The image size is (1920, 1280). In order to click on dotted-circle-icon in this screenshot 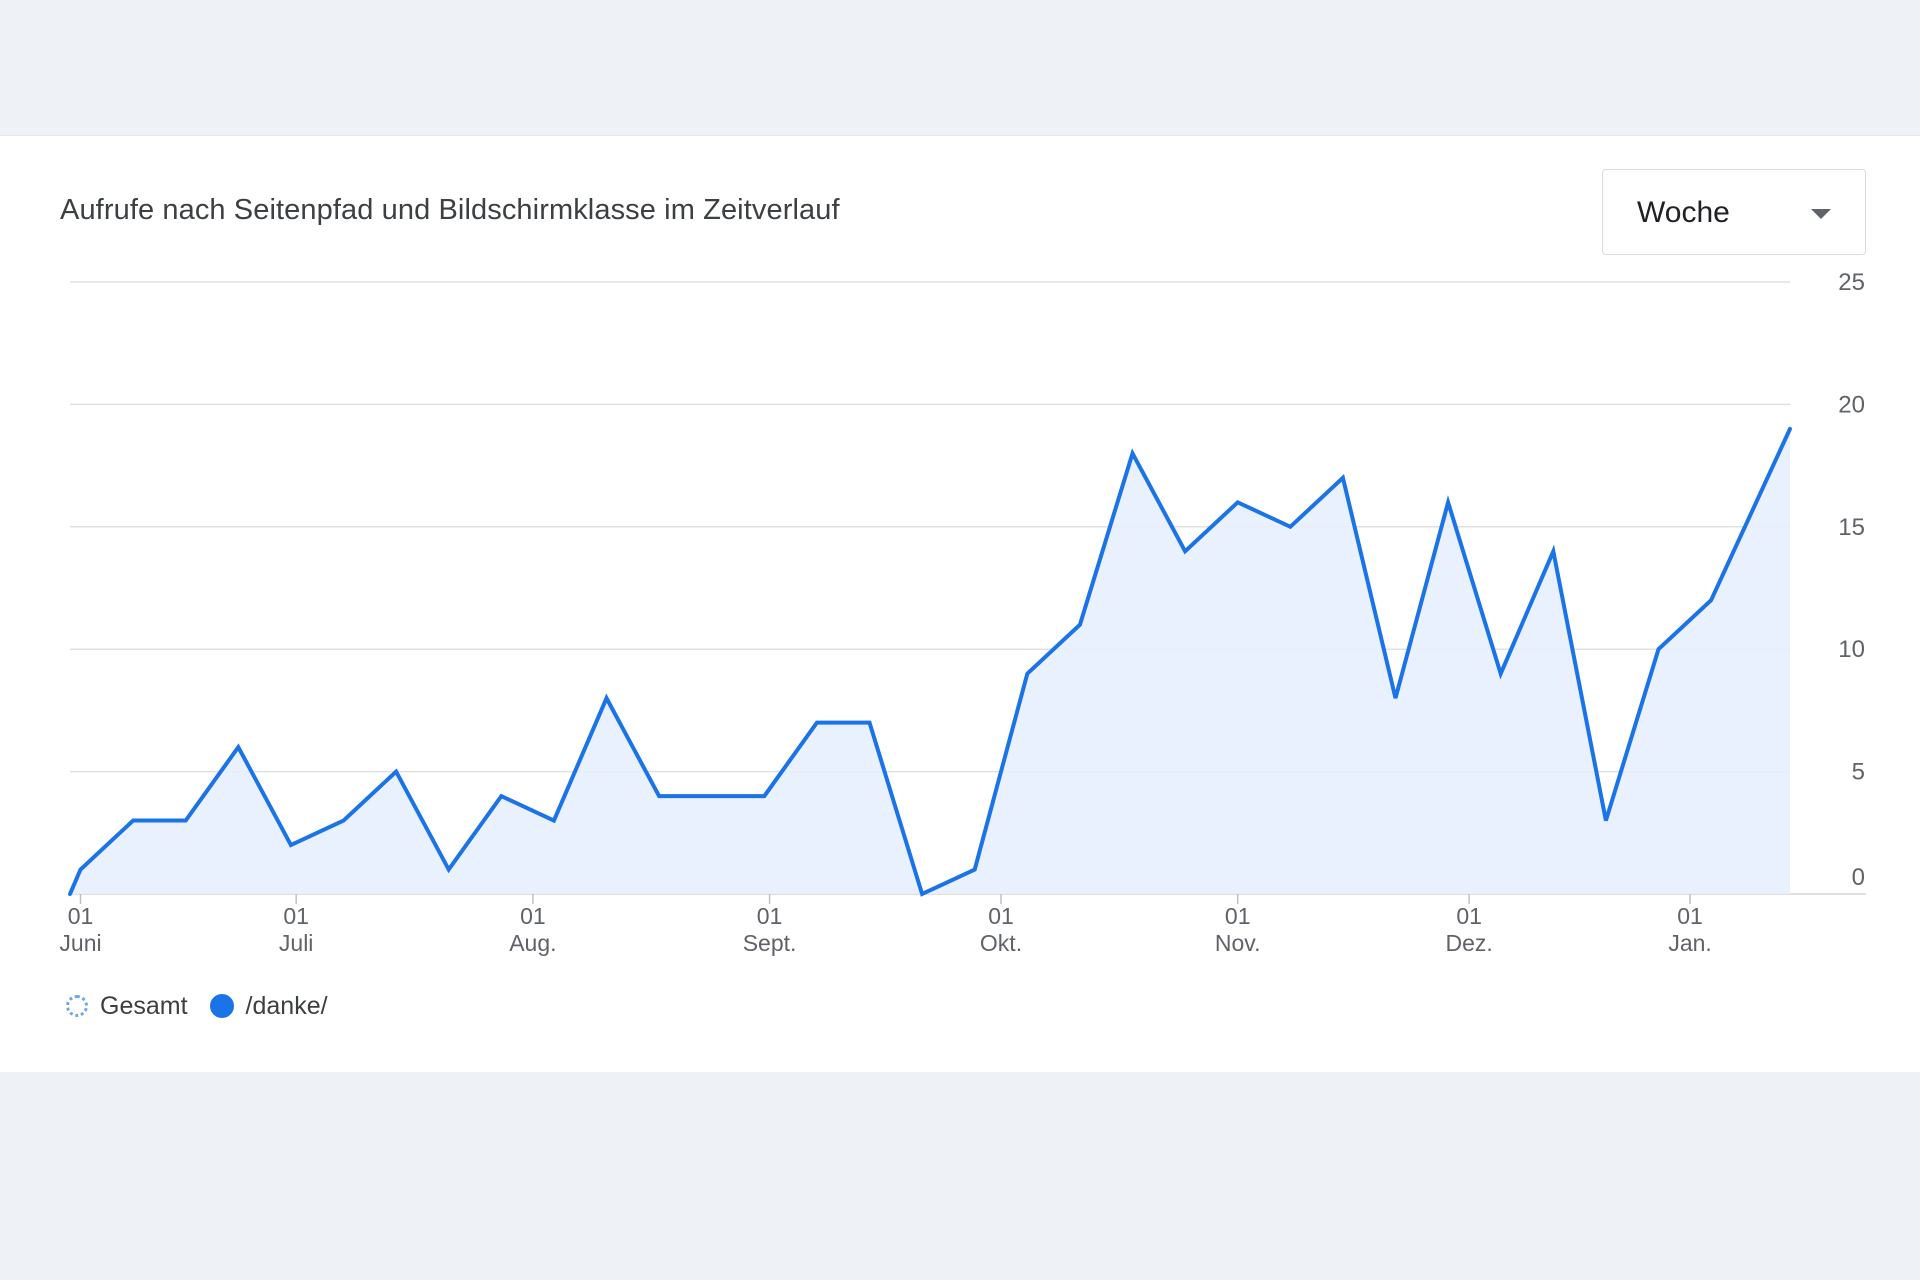, I will do `click(77, 1006)`.